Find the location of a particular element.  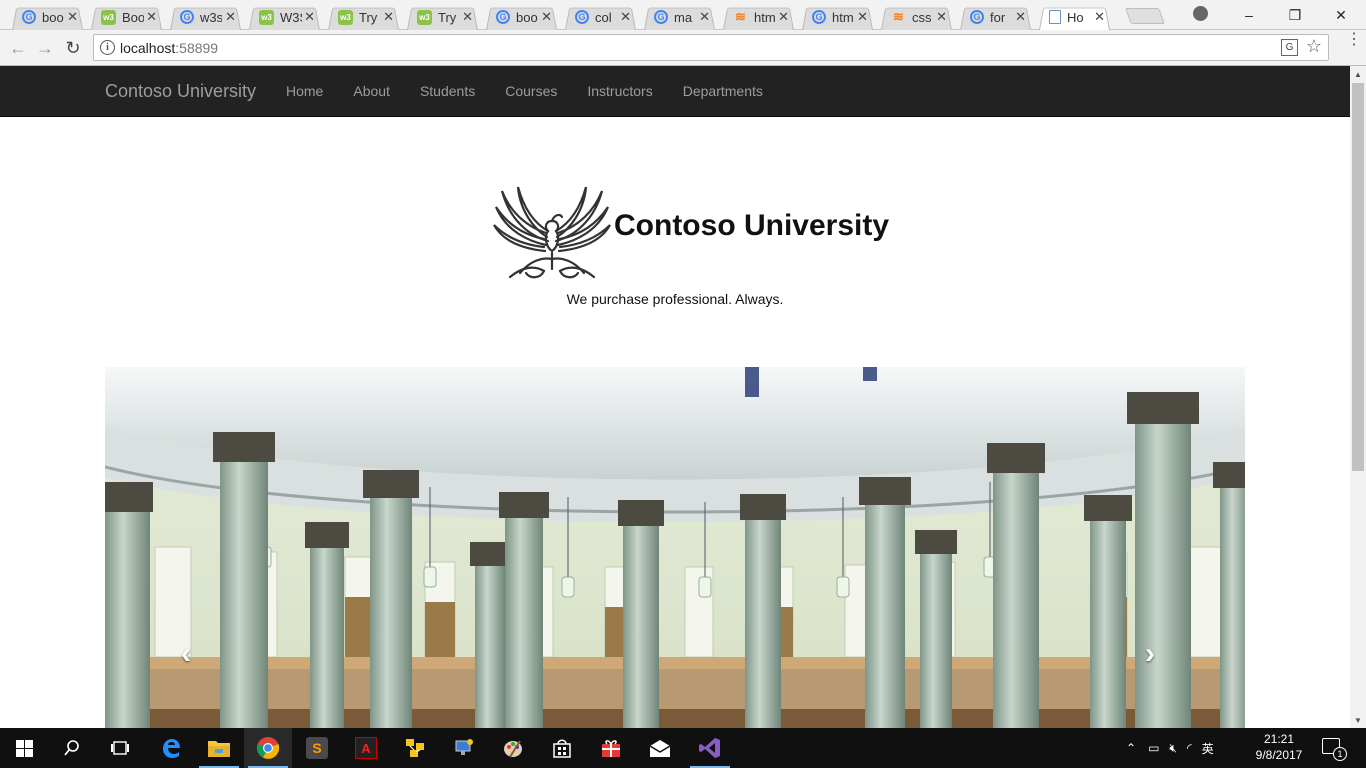

carousel-prev-icon: ‹ is located at coordinates (186, 654).